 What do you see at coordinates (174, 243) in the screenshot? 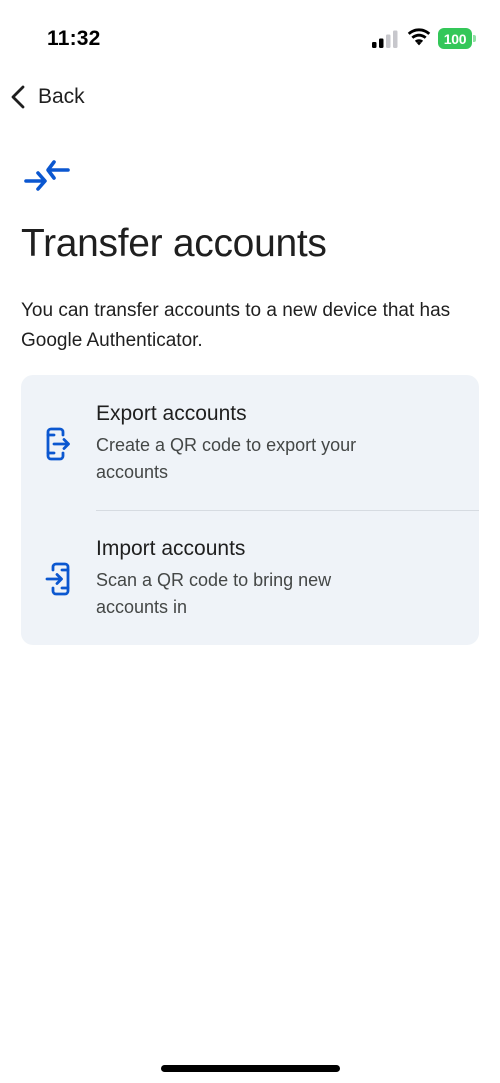
I see `page-title: Transfer accounts` at bounding box center [174, 243].